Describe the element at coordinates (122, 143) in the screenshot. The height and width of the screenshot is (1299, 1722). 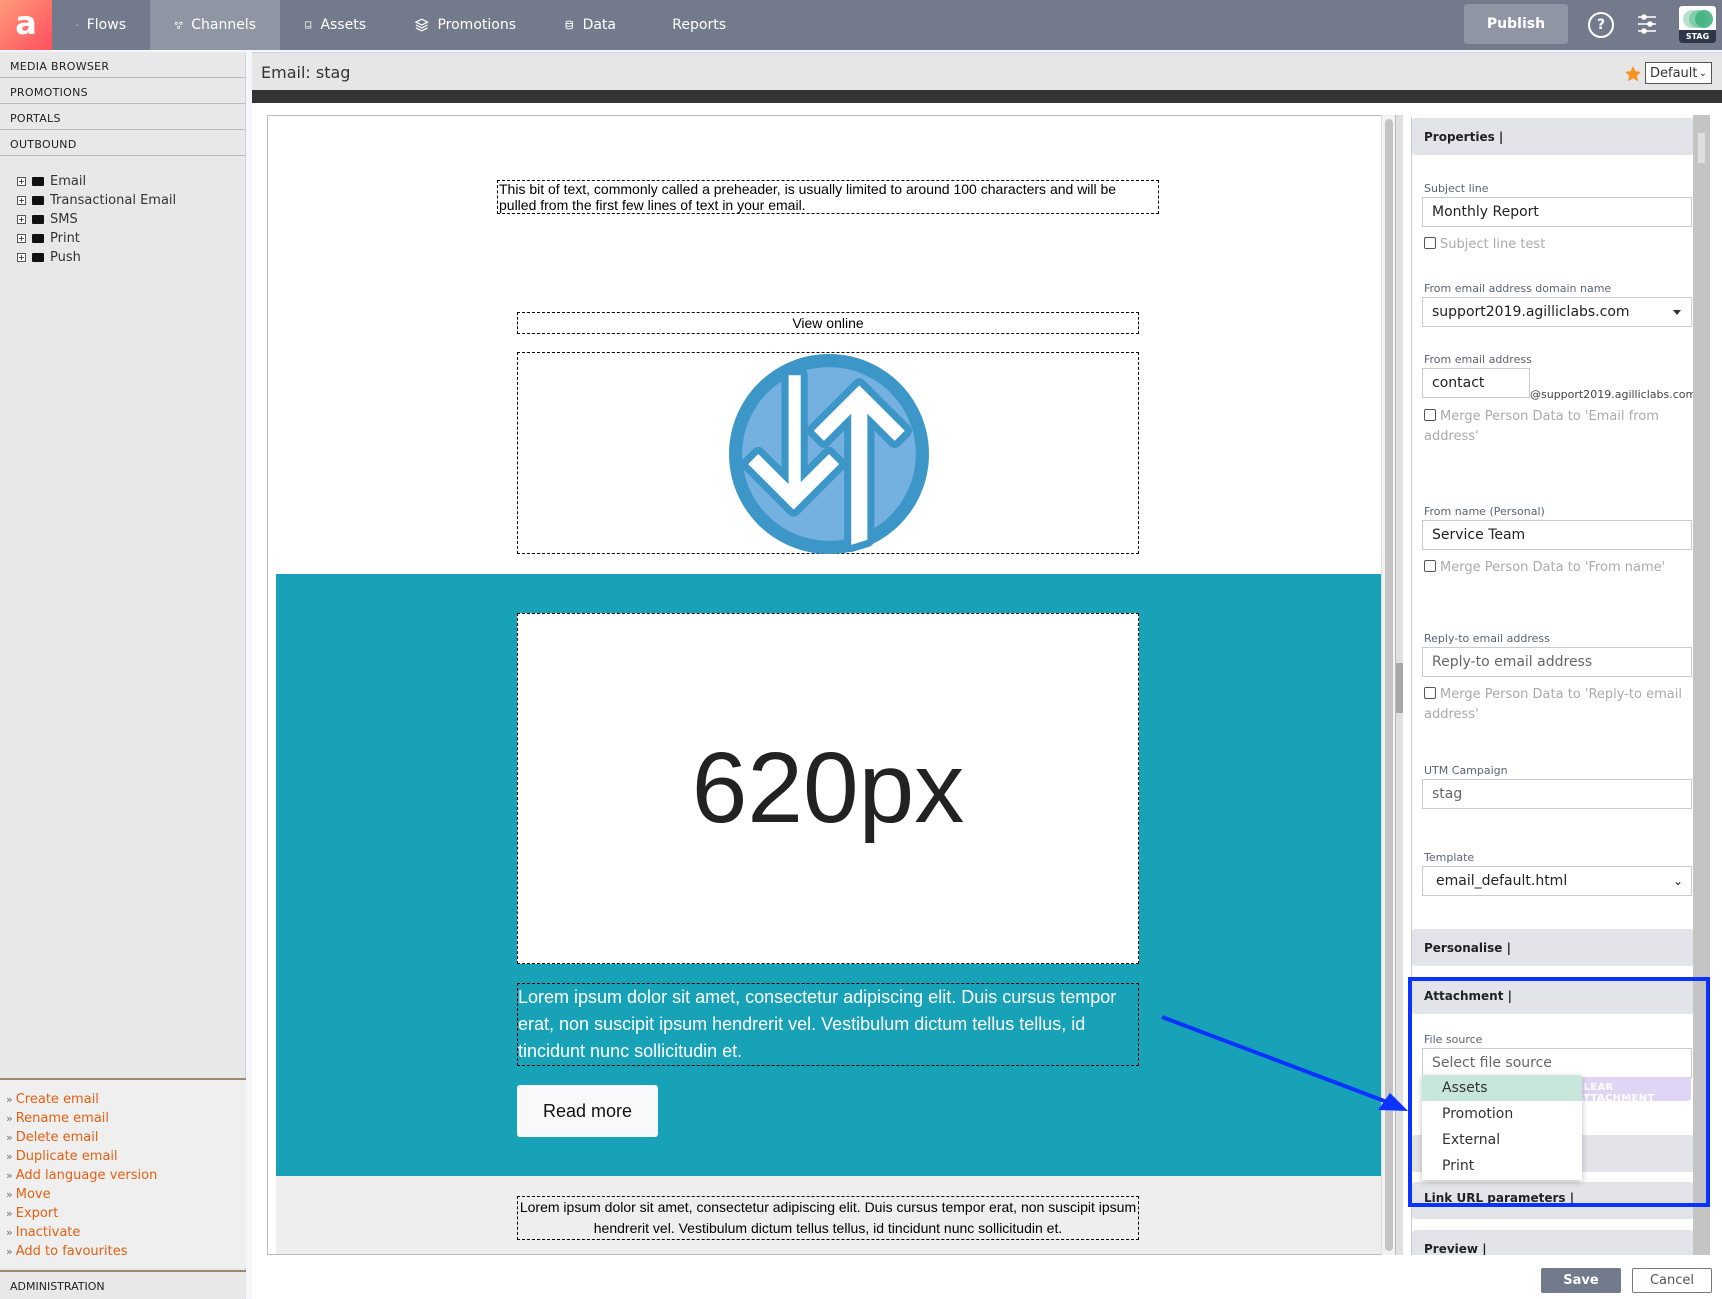
I see `sidebar-section-outbound: OUTBOUND` at that location.